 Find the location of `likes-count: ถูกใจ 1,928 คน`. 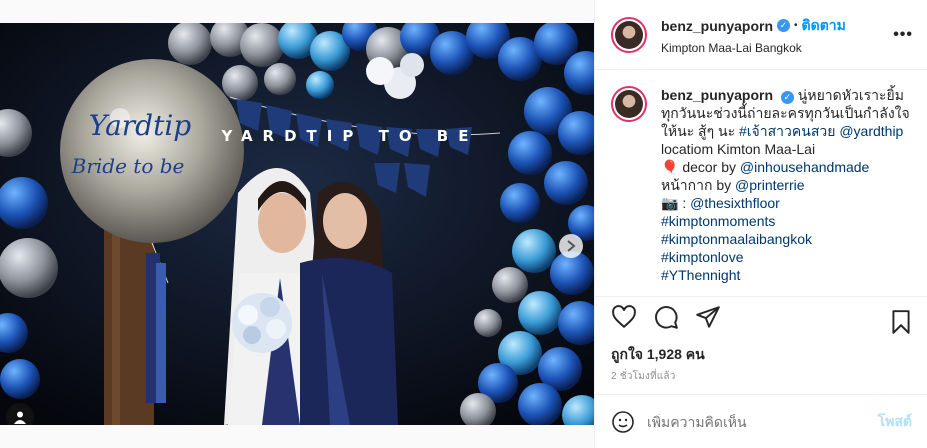

likes-count: ถูกใจ 1,928 คน is located at coordinates (658, 355).